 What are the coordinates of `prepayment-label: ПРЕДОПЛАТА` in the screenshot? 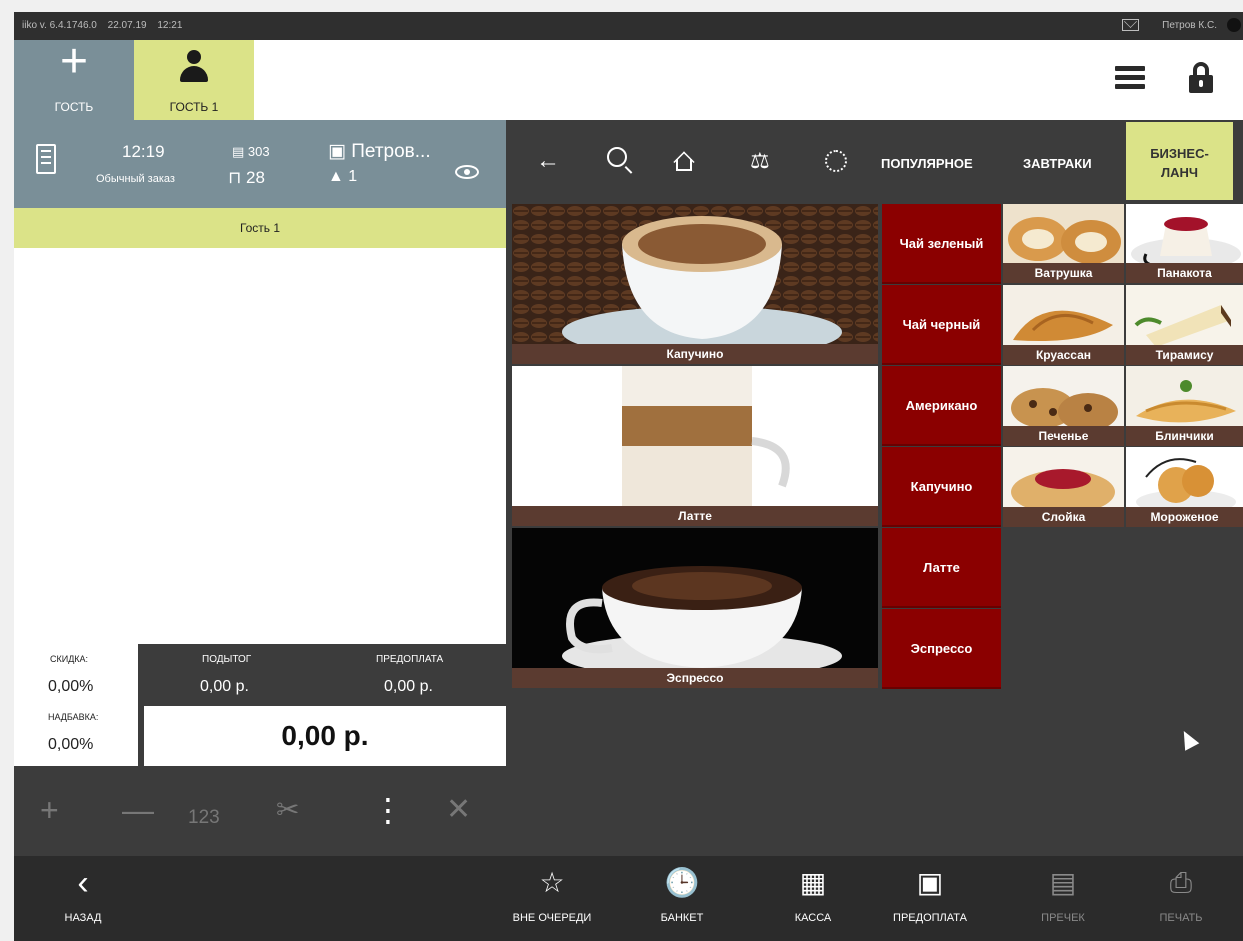 It's located at (930, 918).